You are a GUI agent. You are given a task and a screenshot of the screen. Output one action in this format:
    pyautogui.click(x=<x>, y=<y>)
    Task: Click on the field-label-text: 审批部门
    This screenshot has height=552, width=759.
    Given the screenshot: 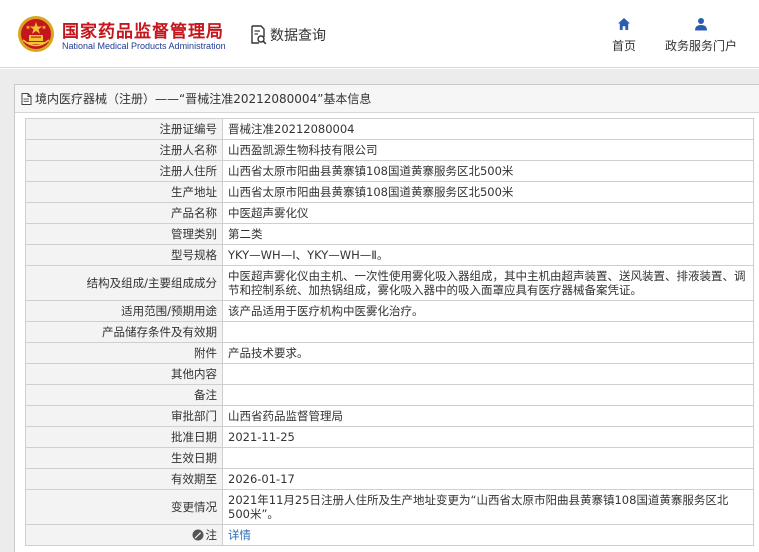 What is the action you would take?
    pyautogui.click(x=194, y=416)
    